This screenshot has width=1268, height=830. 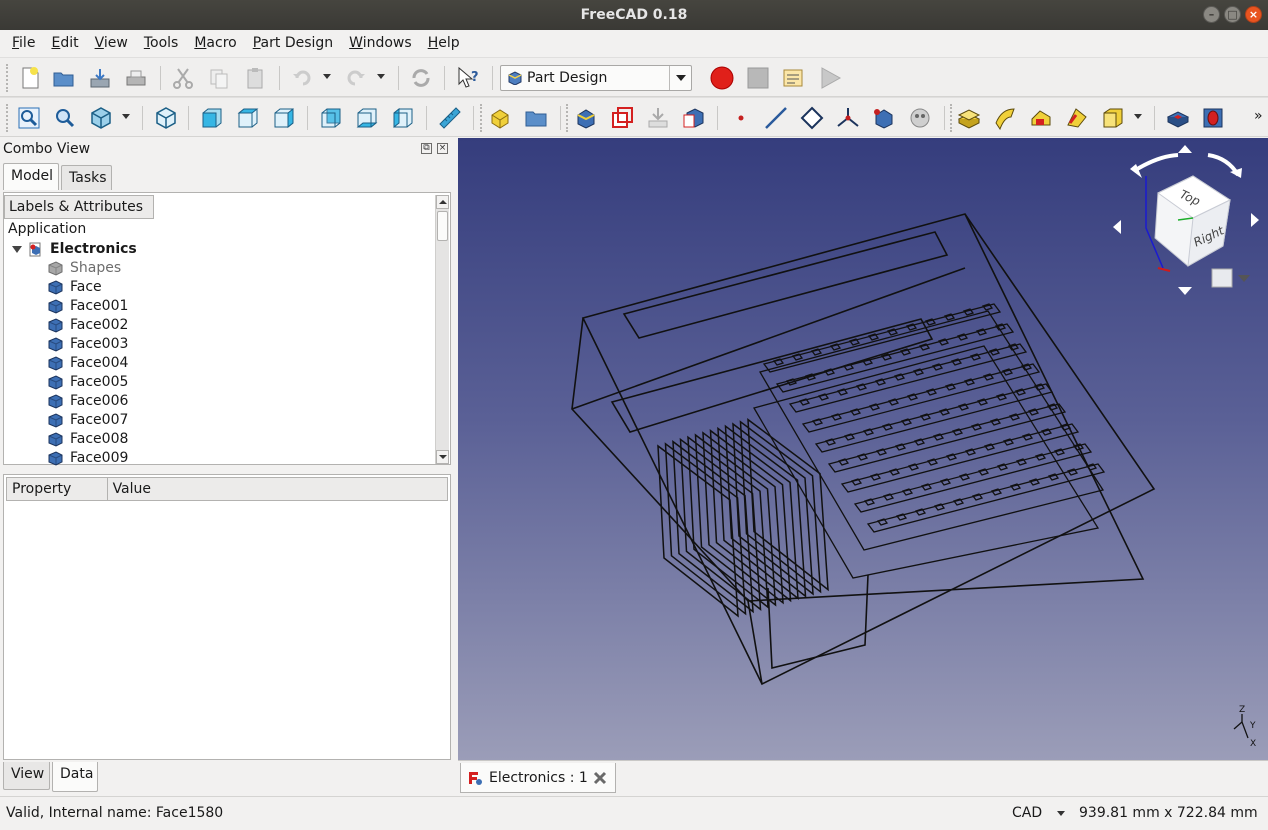 What do you see at coordinates (367, 118) in the screenshot?
I see `view-bottom-icon` at bounding box center [367, 118].